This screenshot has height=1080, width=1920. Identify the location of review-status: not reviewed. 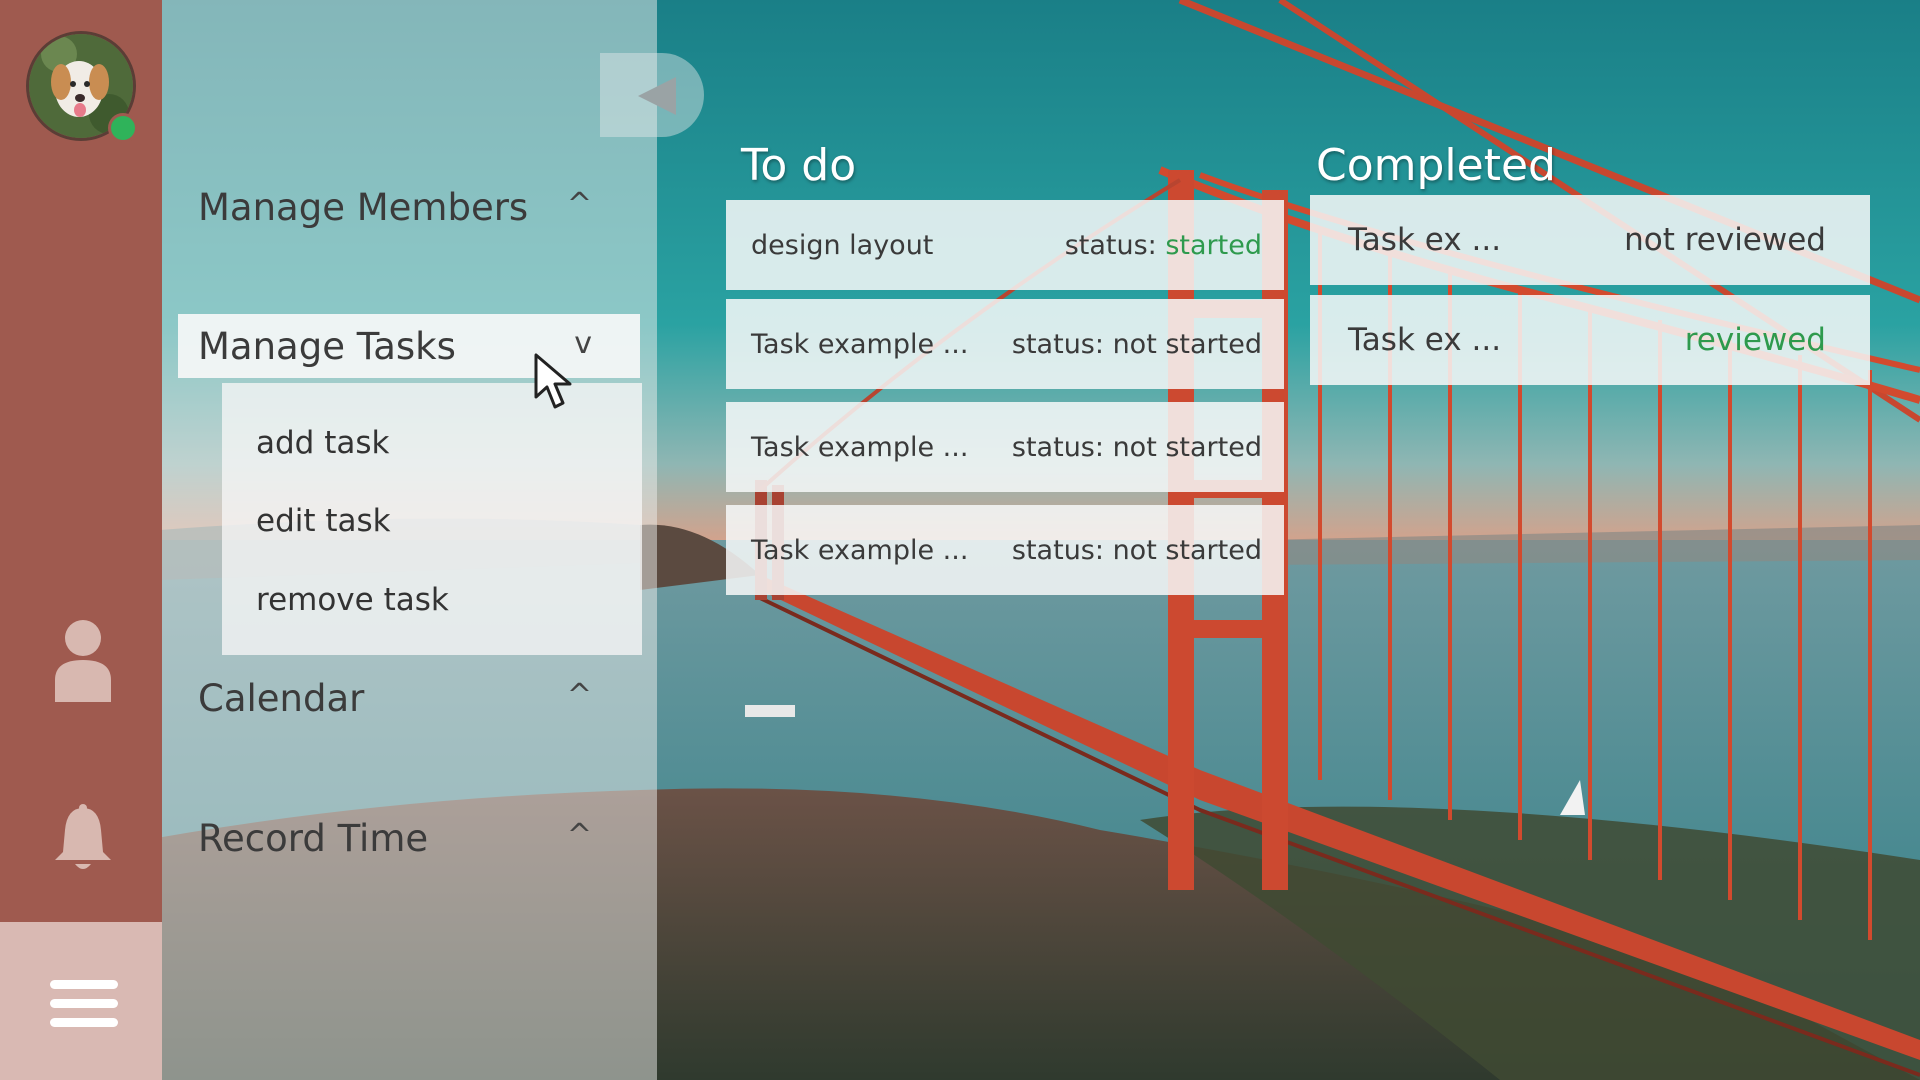
(1725, 240).